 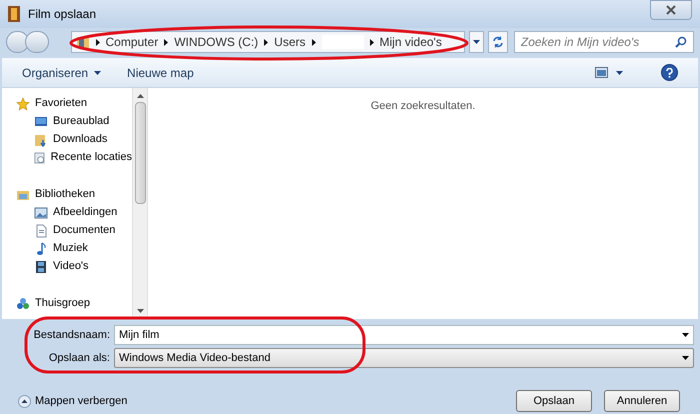 I want to click on sidebar-item: Documenten, so click(x=84, y=230).